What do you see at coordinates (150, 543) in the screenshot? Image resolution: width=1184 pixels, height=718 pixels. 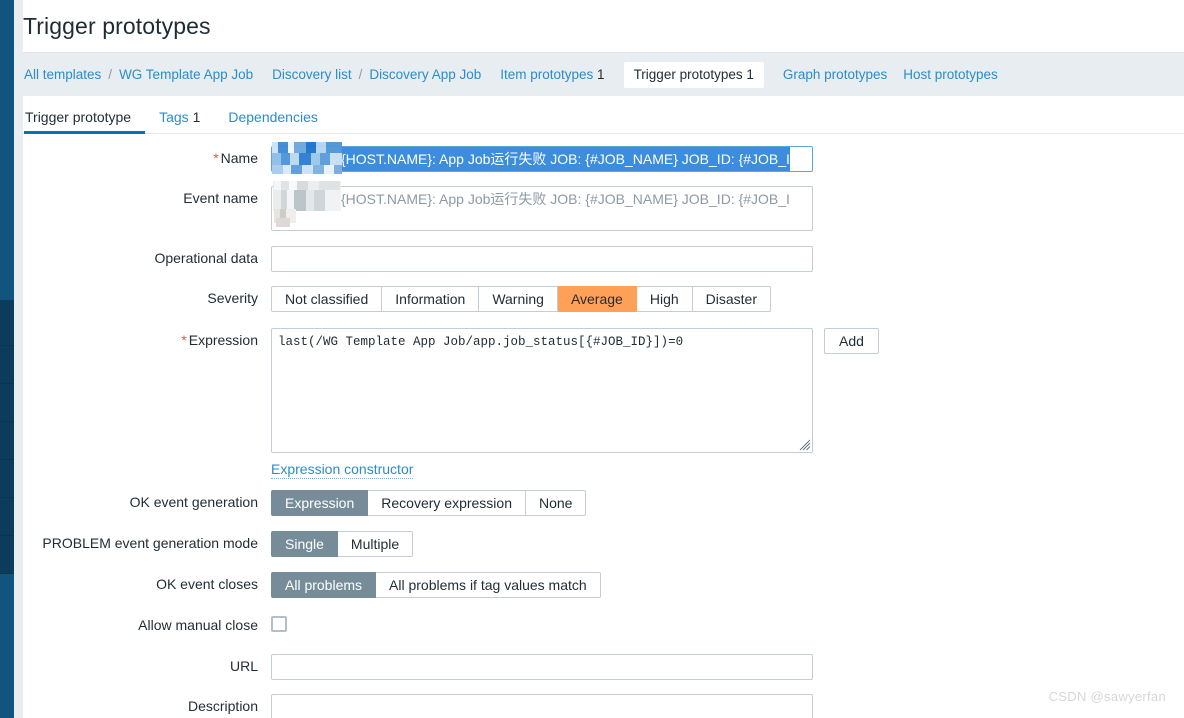 I see `label-problem-event-generation-mode: PROBLEM event generation mode` at bounding box center [150, 543].